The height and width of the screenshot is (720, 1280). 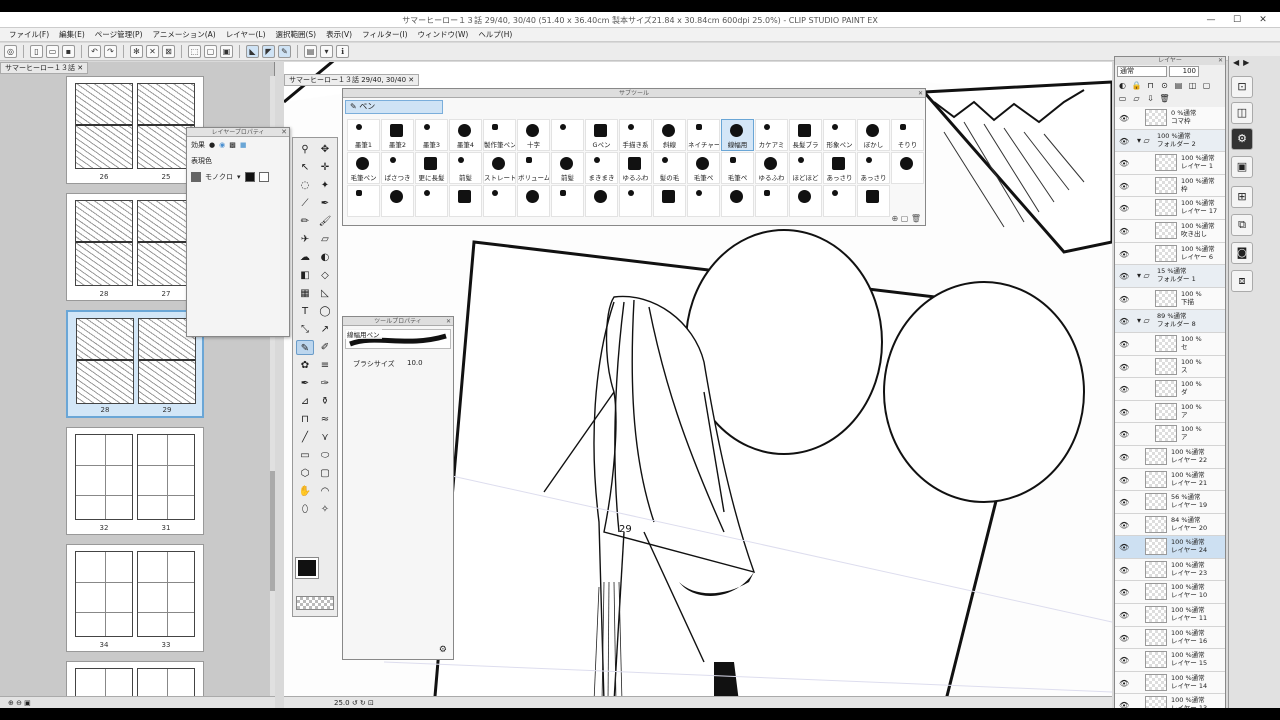 What do you see at coordinates (325, 347) in the screenshot?
I see `marker-tool-icon: ✐` at bounding box center [325, 347].